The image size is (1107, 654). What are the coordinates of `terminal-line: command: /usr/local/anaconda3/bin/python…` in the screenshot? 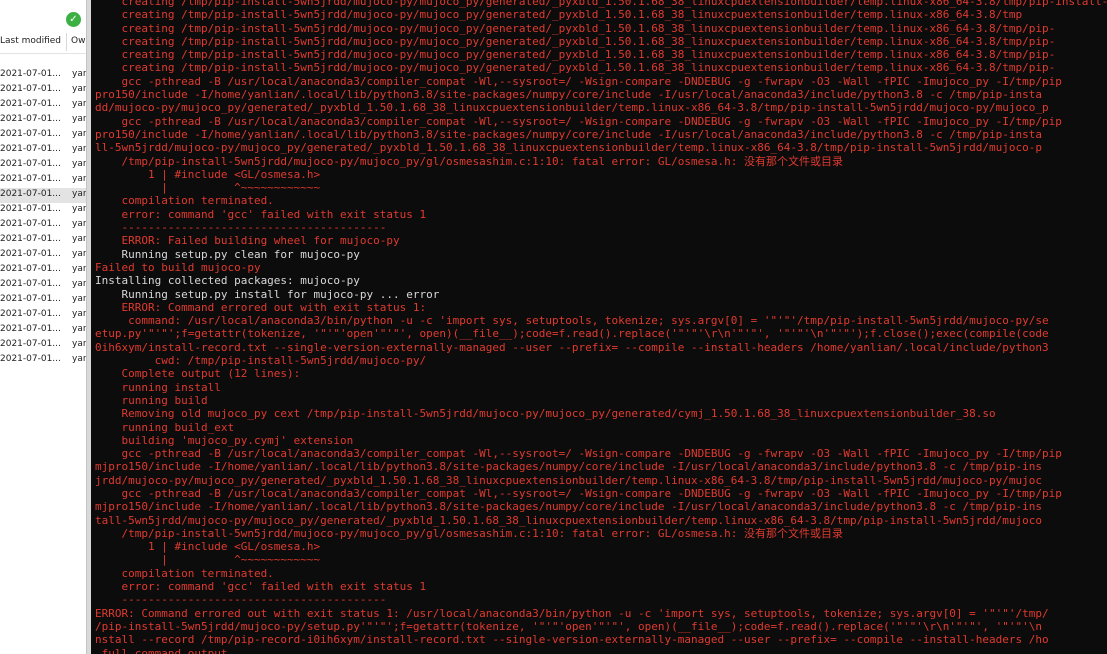 It's located at (572, 321).